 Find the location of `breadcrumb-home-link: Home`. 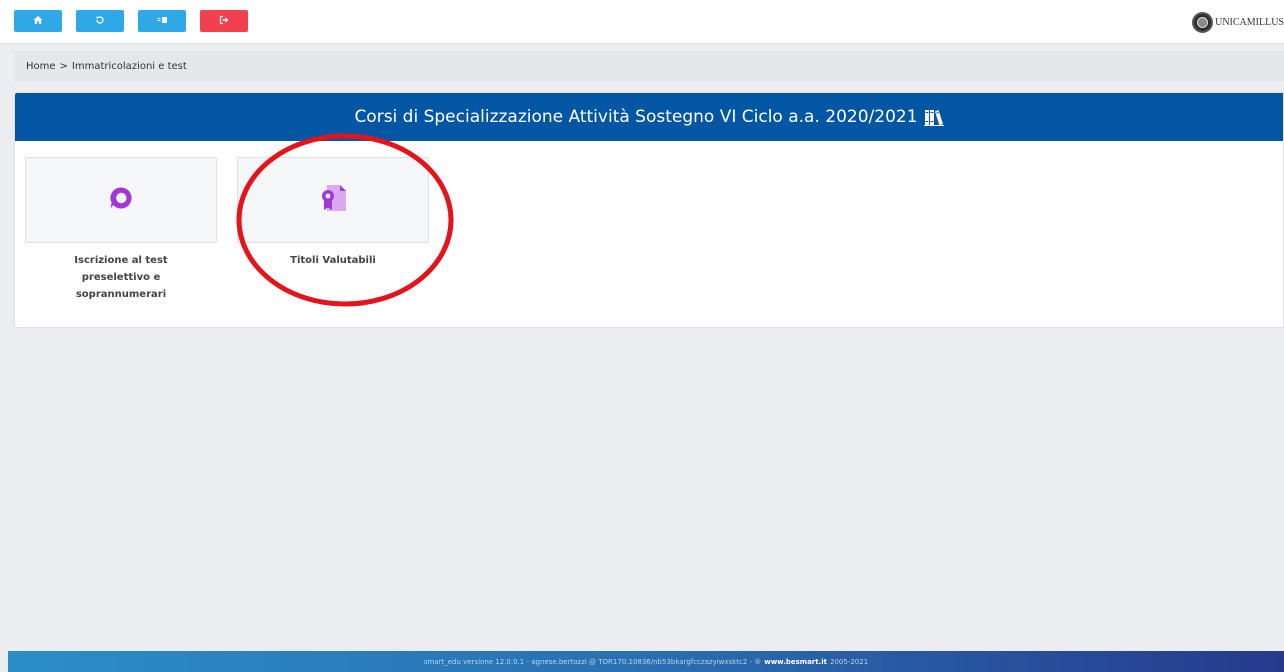

breadcrumb-home-link: Home is located at coordinates (41, 66).